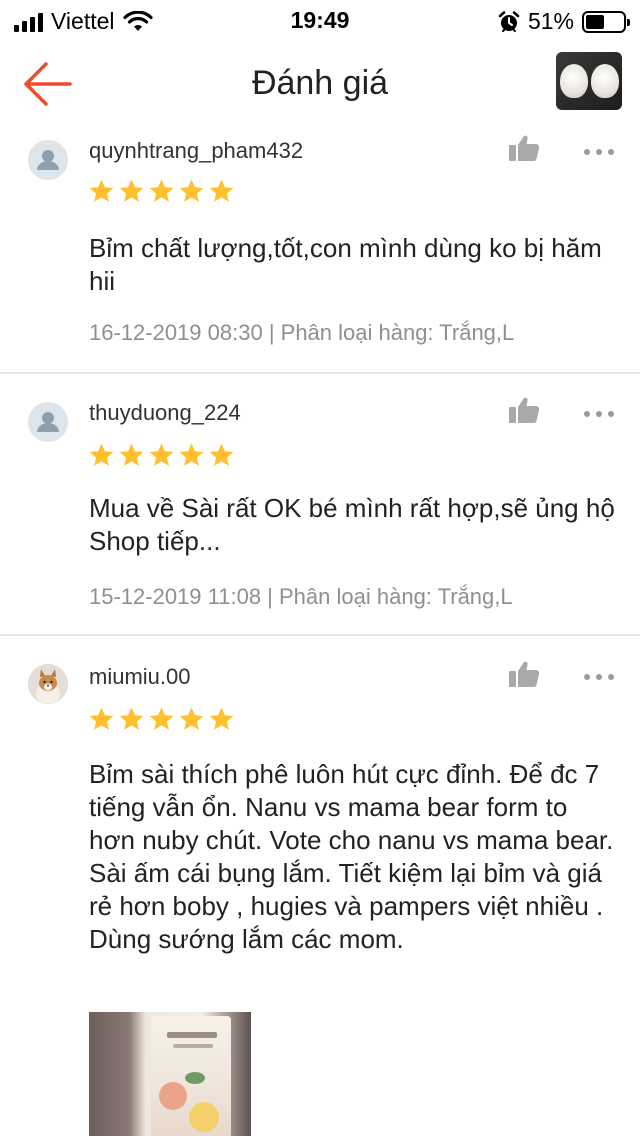  I want to click on page-title: Đánh giá, so click(320, 83).